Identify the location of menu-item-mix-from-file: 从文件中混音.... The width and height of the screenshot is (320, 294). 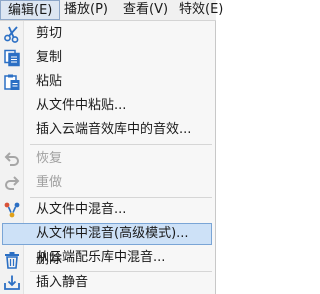
(107, 210).